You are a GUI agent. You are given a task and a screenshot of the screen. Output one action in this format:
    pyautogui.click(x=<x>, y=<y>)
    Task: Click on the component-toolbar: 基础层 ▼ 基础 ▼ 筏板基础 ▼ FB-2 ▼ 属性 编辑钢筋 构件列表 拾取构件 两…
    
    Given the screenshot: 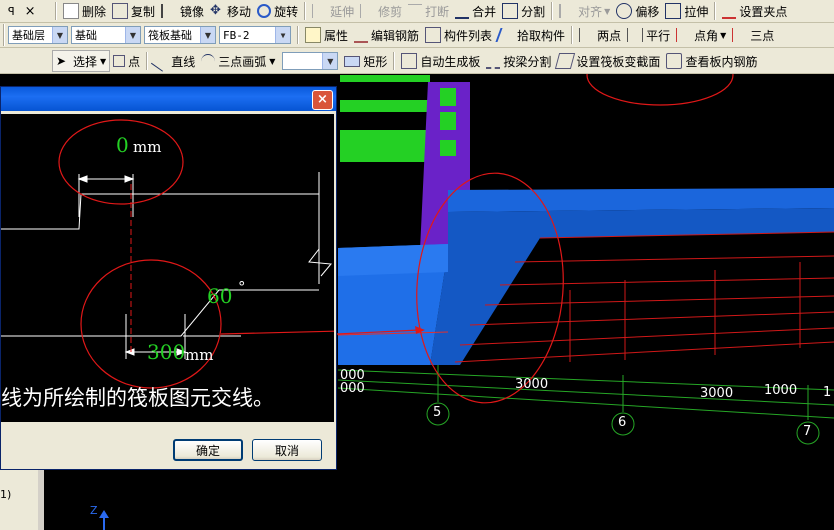 What is the action you would take?
    pyautogui.click(x=417, y=35)
    